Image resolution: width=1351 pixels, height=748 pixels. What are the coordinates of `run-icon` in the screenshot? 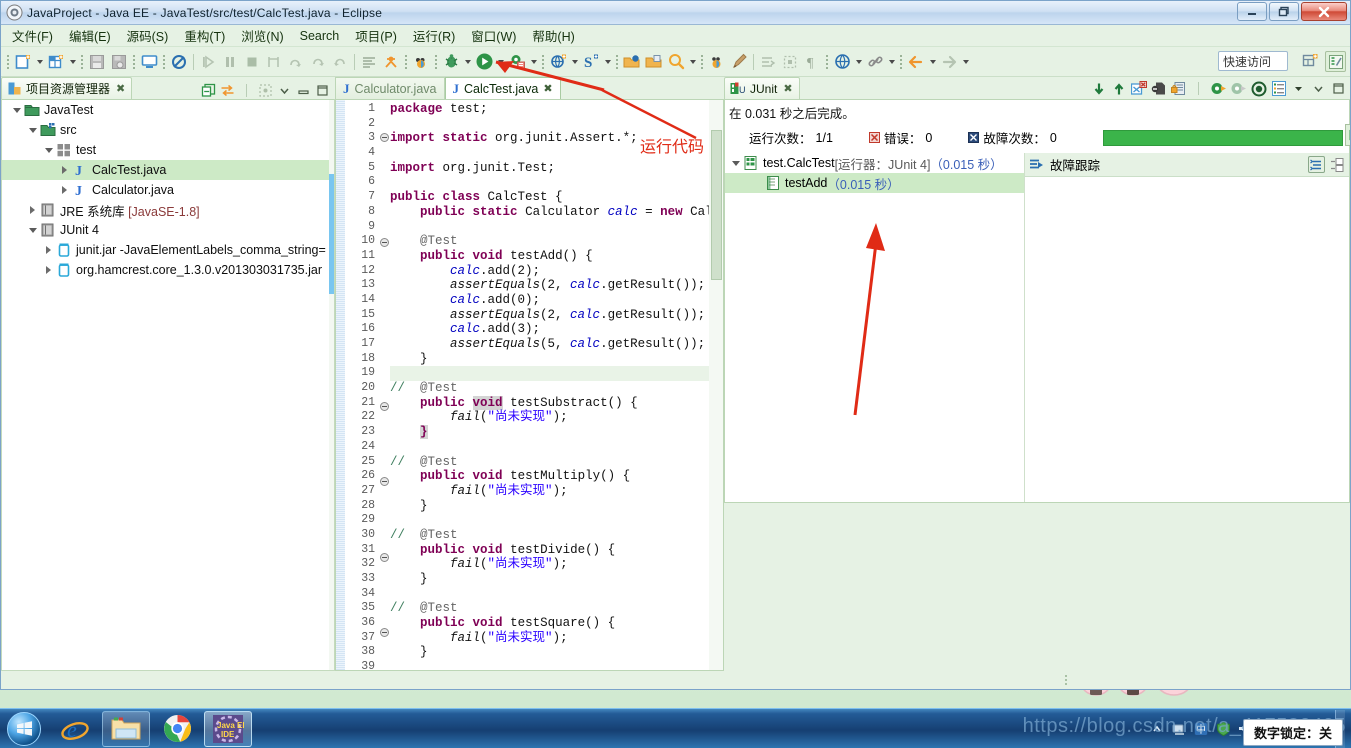 It's located at (484, 62).